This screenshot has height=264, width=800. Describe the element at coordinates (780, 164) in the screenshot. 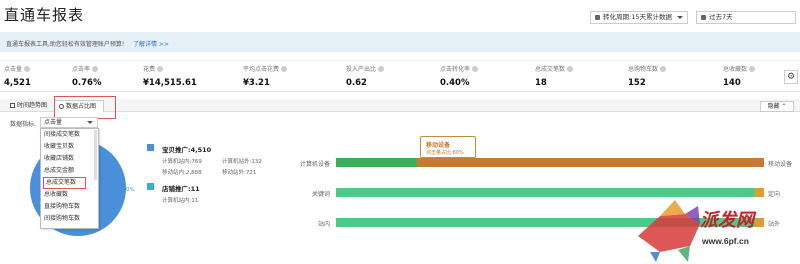

I see `bar-end-label: 移动设备` at that location.